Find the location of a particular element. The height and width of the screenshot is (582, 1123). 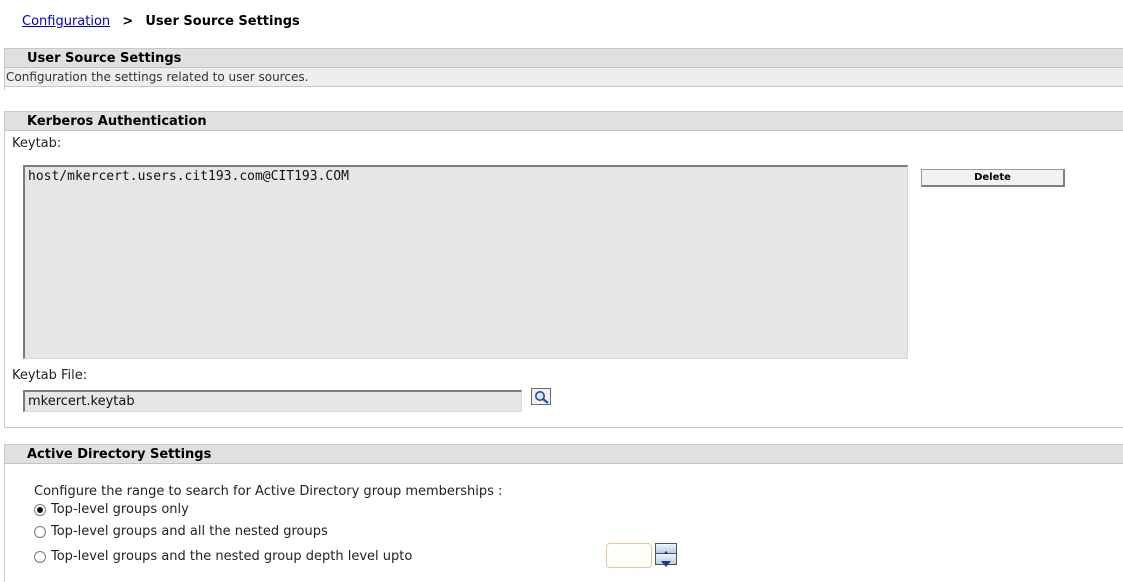

radio-nested-depth is located at coordinates (40, 556).